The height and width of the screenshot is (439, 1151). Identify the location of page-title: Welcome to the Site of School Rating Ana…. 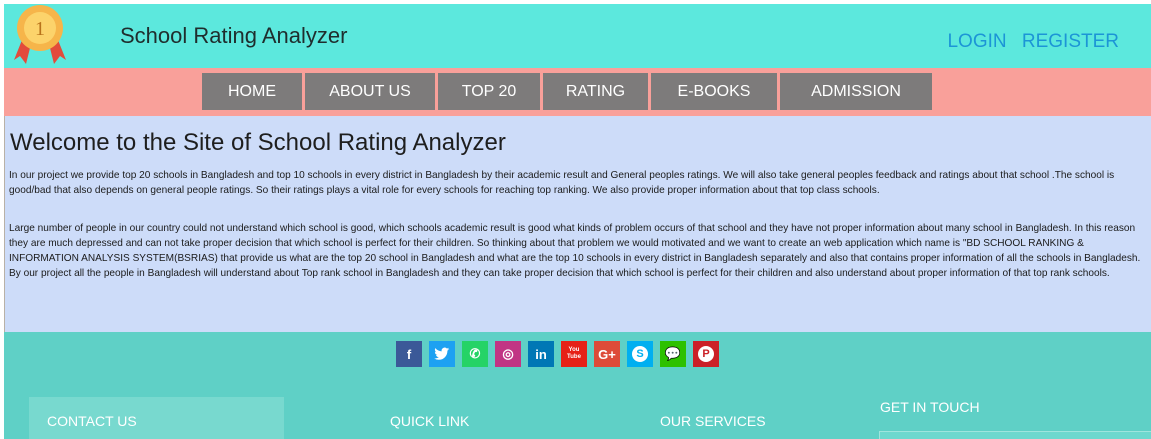
(258, 142).